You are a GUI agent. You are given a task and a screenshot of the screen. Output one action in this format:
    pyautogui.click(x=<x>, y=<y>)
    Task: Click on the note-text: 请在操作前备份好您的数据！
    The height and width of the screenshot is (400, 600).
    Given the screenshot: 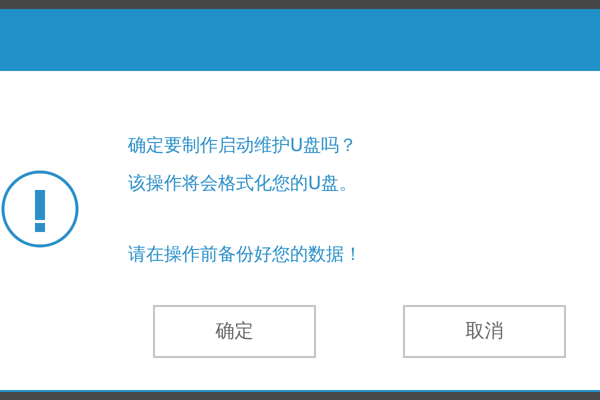 What is the action you would take?
    pyautogui.click(x=245, y=255)
    